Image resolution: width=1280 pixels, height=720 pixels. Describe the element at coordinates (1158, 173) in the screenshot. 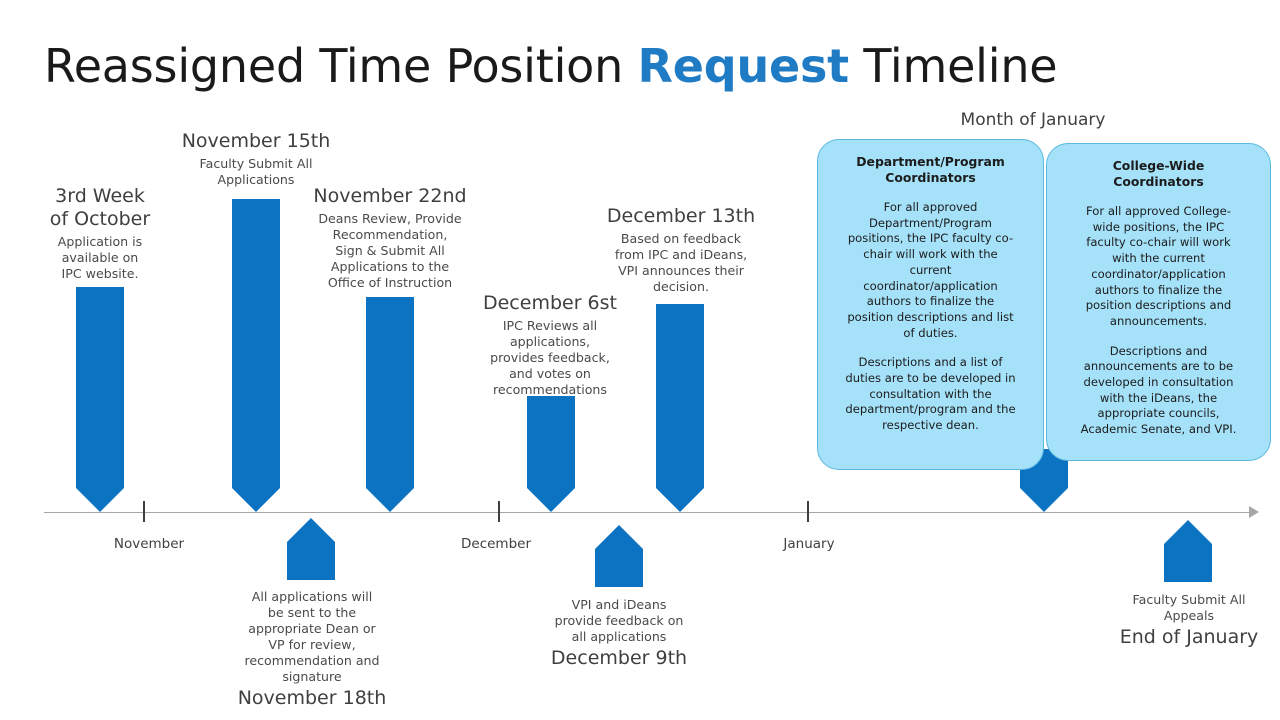

I see `callout-college-wide-title: College-Wide Coordinators` at that location.